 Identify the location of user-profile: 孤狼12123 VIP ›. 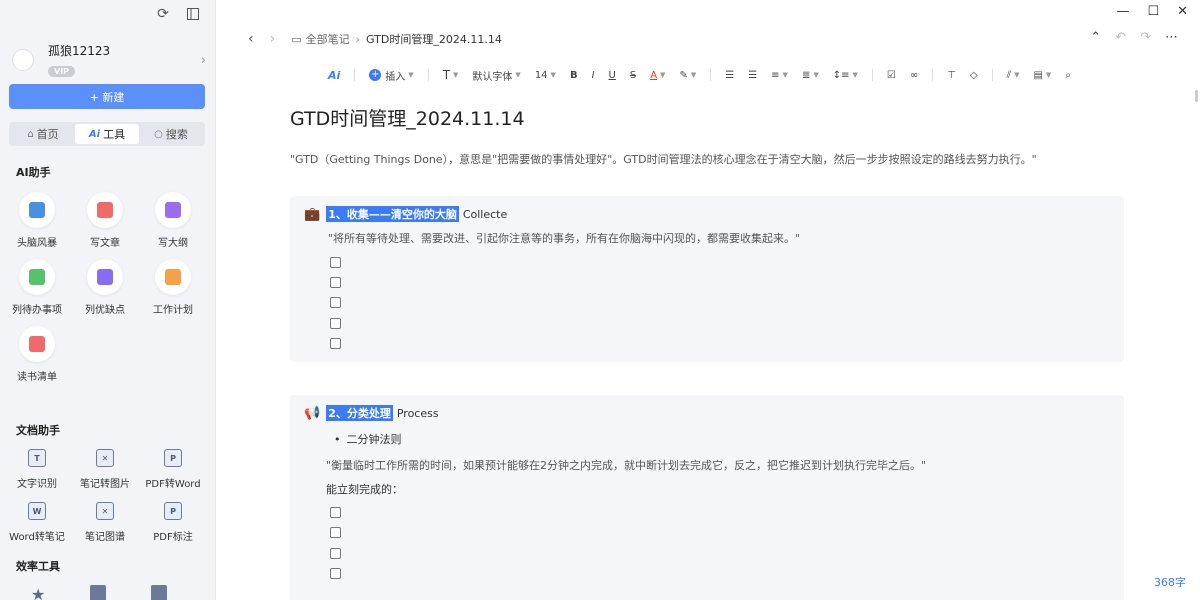
(109, 60).